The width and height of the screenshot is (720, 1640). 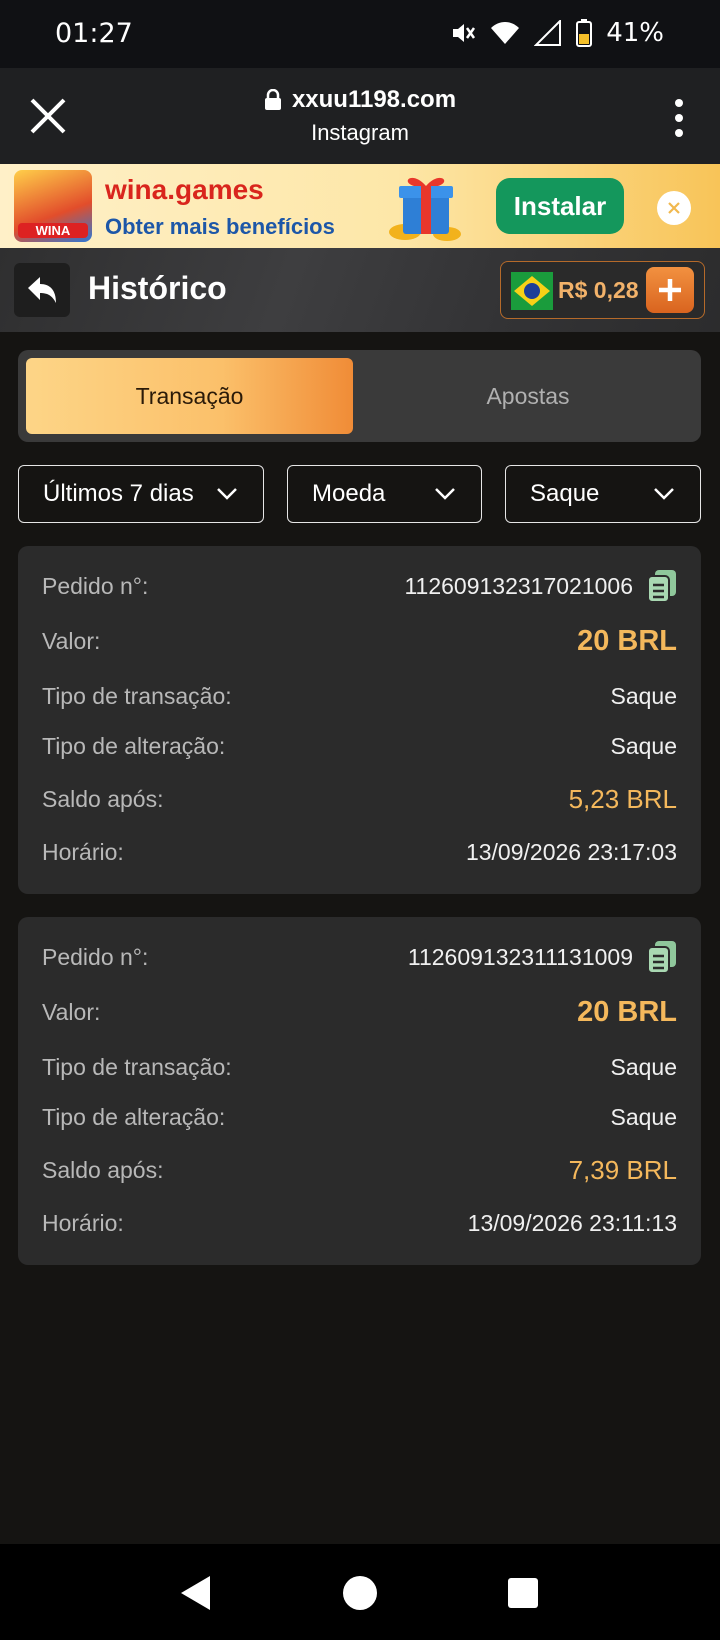 I want to click on period-filter-label: Últimos 7 dias, so click(x=118, y=493).